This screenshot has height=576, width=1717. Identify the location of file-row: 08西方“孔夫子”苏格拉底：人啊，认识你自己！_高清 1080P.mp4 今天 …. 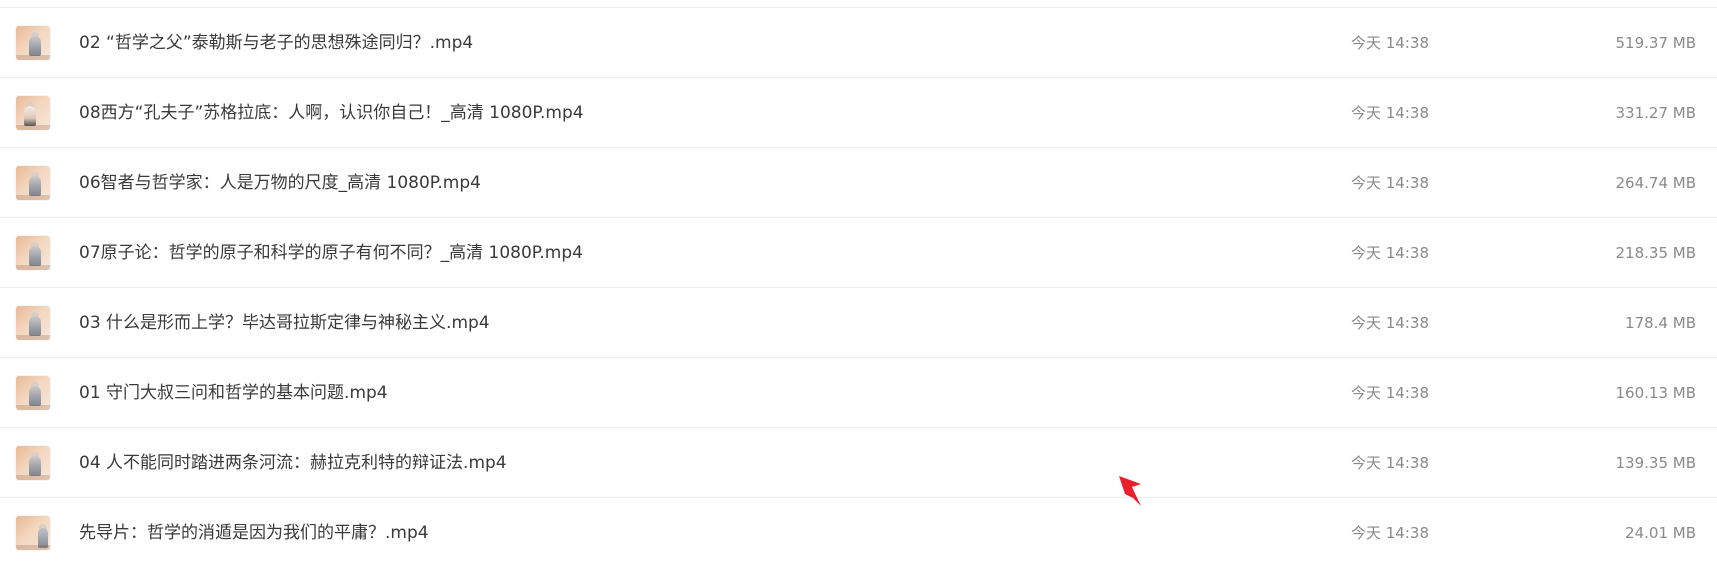
(858, 113).